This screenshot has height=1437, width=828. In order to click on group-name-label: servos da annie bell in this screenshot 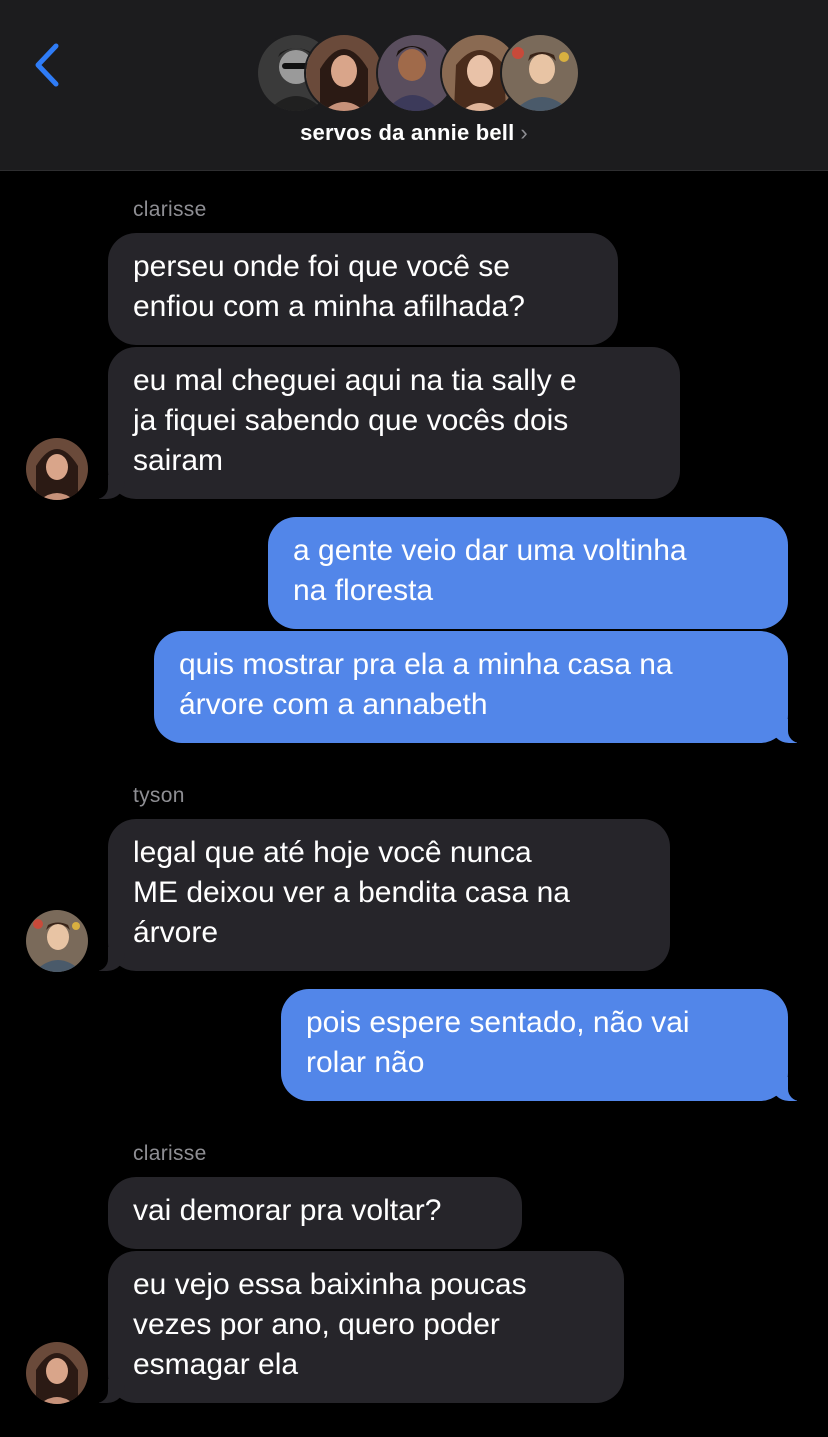, I will do `click(407, 132)`.